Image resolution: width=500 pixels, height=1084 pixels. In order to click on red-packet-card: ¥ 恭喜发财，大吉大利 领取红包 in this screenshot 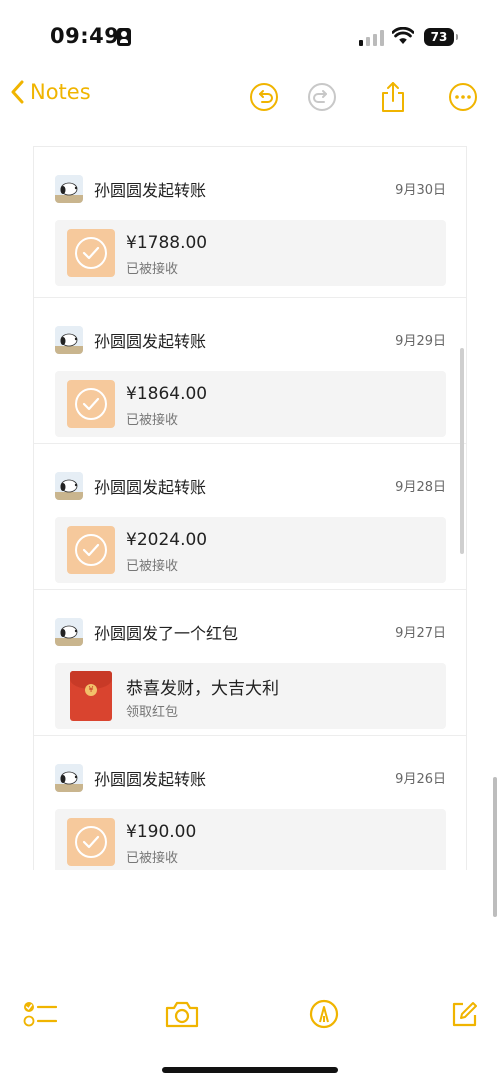, I will do `click(250, 696)`.